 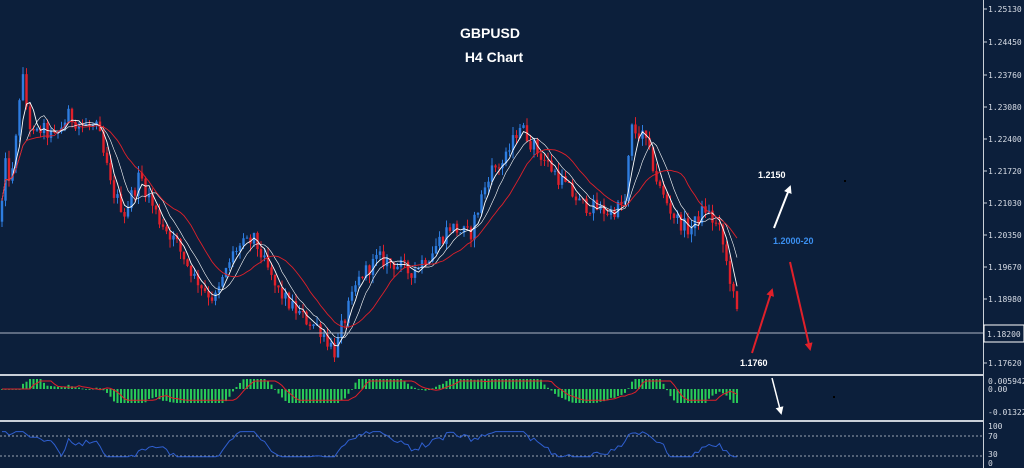 What do you see at coordinates (490, 33) in the screenshot?
I see `chart-title: GBPUSD` at bounding box center [490, 33].